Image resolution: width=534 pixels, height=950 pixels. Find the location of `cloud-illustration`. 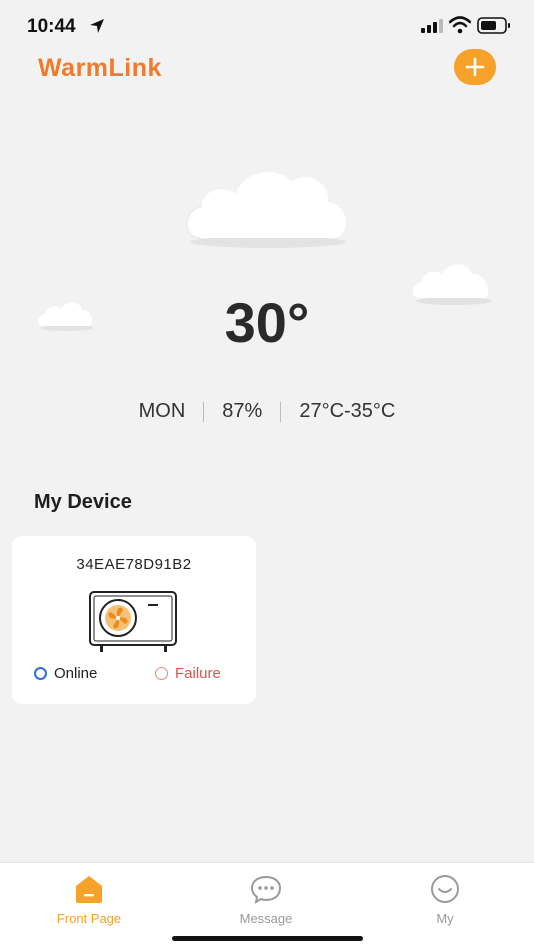

cloud-illustration is located at coordinates (265, 210).